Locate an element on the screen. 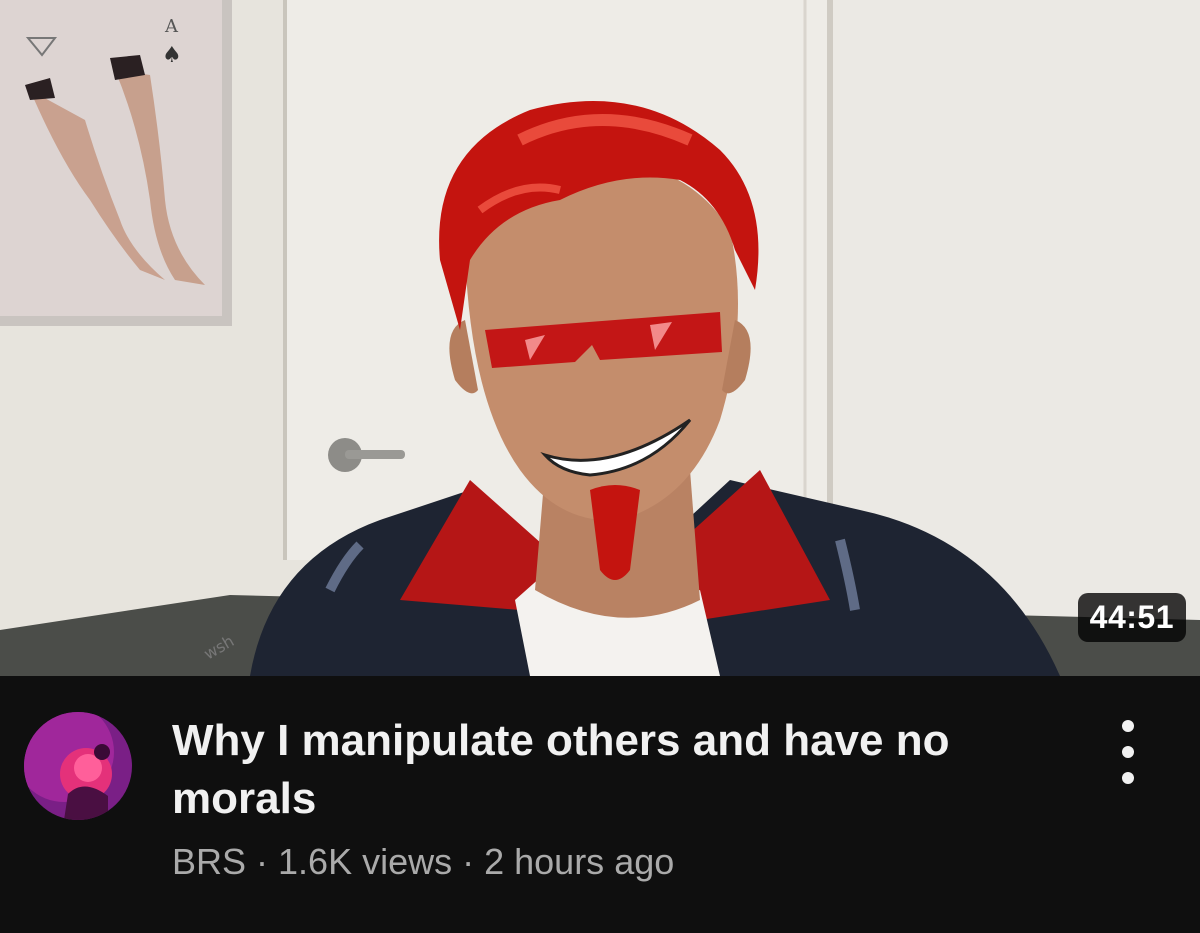  channel-avatar is located at coordinates (78, 766).